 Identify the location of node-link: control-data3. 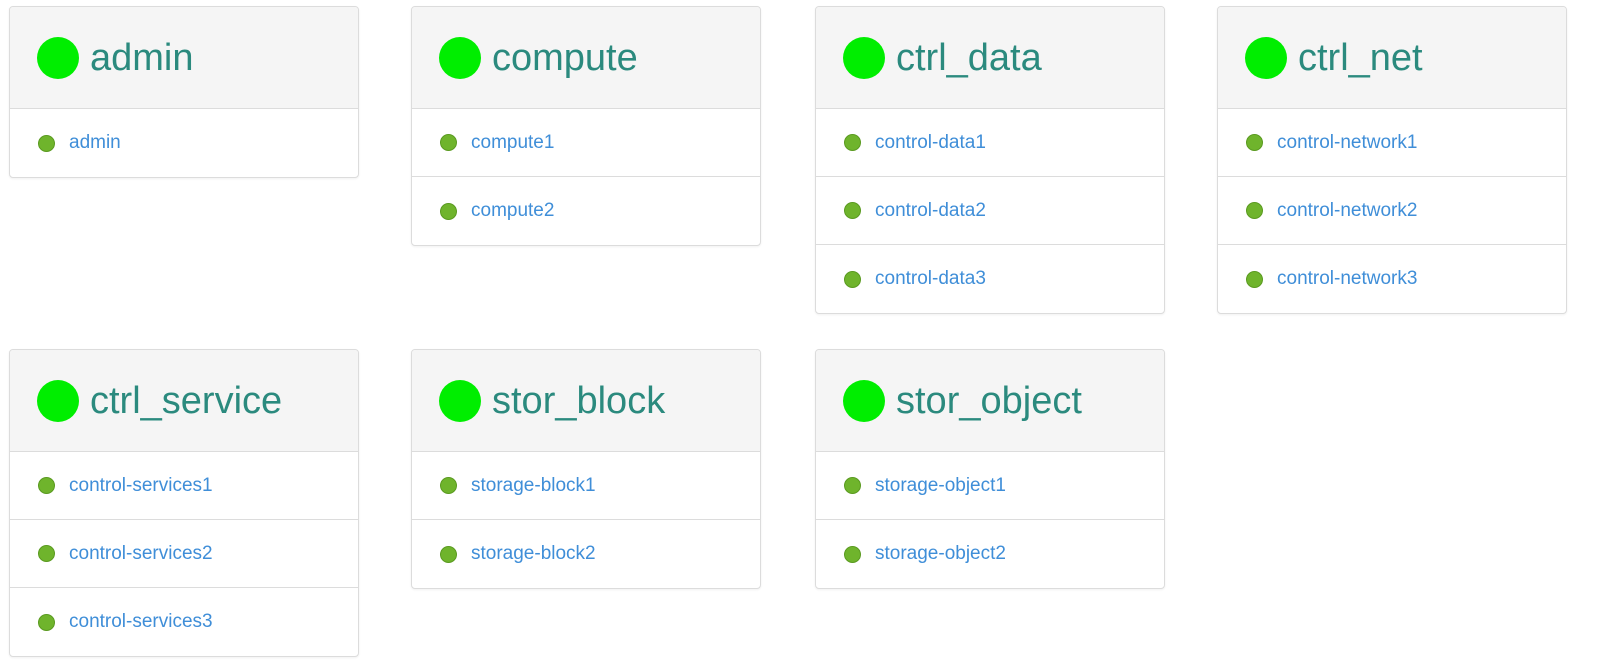
(930, 279).